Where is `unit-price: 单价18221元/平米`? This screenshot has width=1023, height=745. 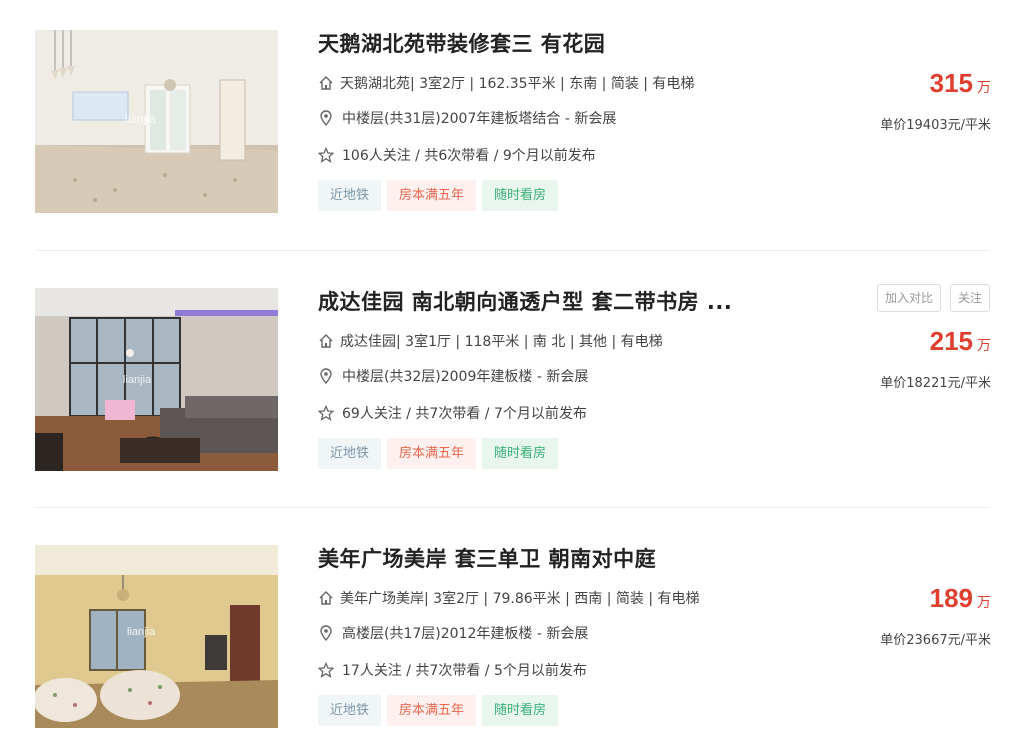
unit-price: 单价18221元/平米 is located at coordinates (935, 383).